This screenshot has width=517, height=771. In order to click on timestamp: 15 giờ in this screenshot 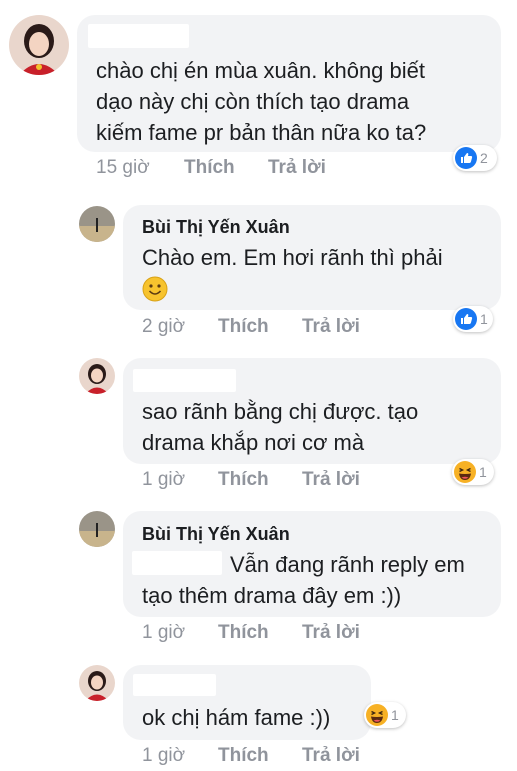, I will do `click(123, 168)`.